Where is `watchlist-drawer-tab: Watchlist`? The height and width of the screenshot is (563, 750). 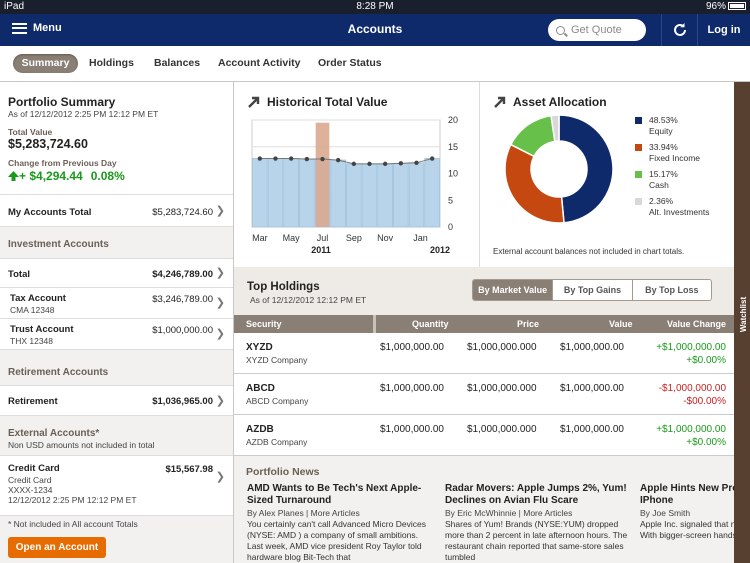
watchlist-drawer-tab: Watchlist is located at coordinates (742, 322).